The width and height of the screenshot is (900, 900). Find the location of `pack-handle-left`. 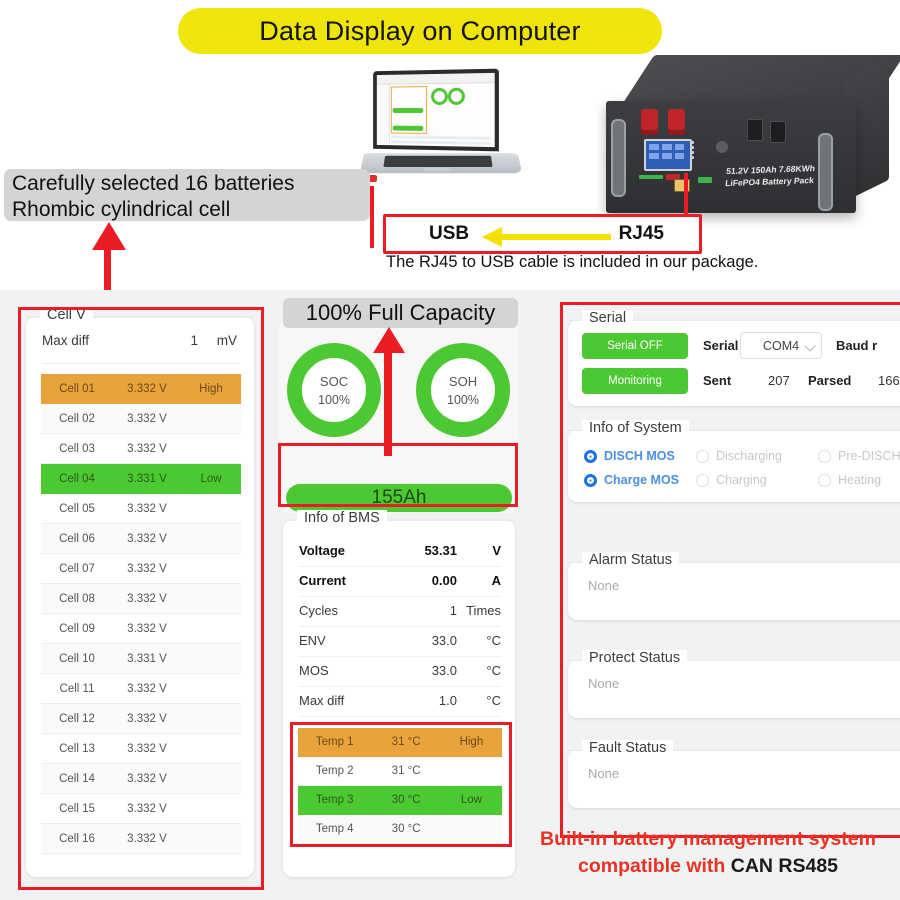

pack-handle-left is located at coordinates (618, 158).